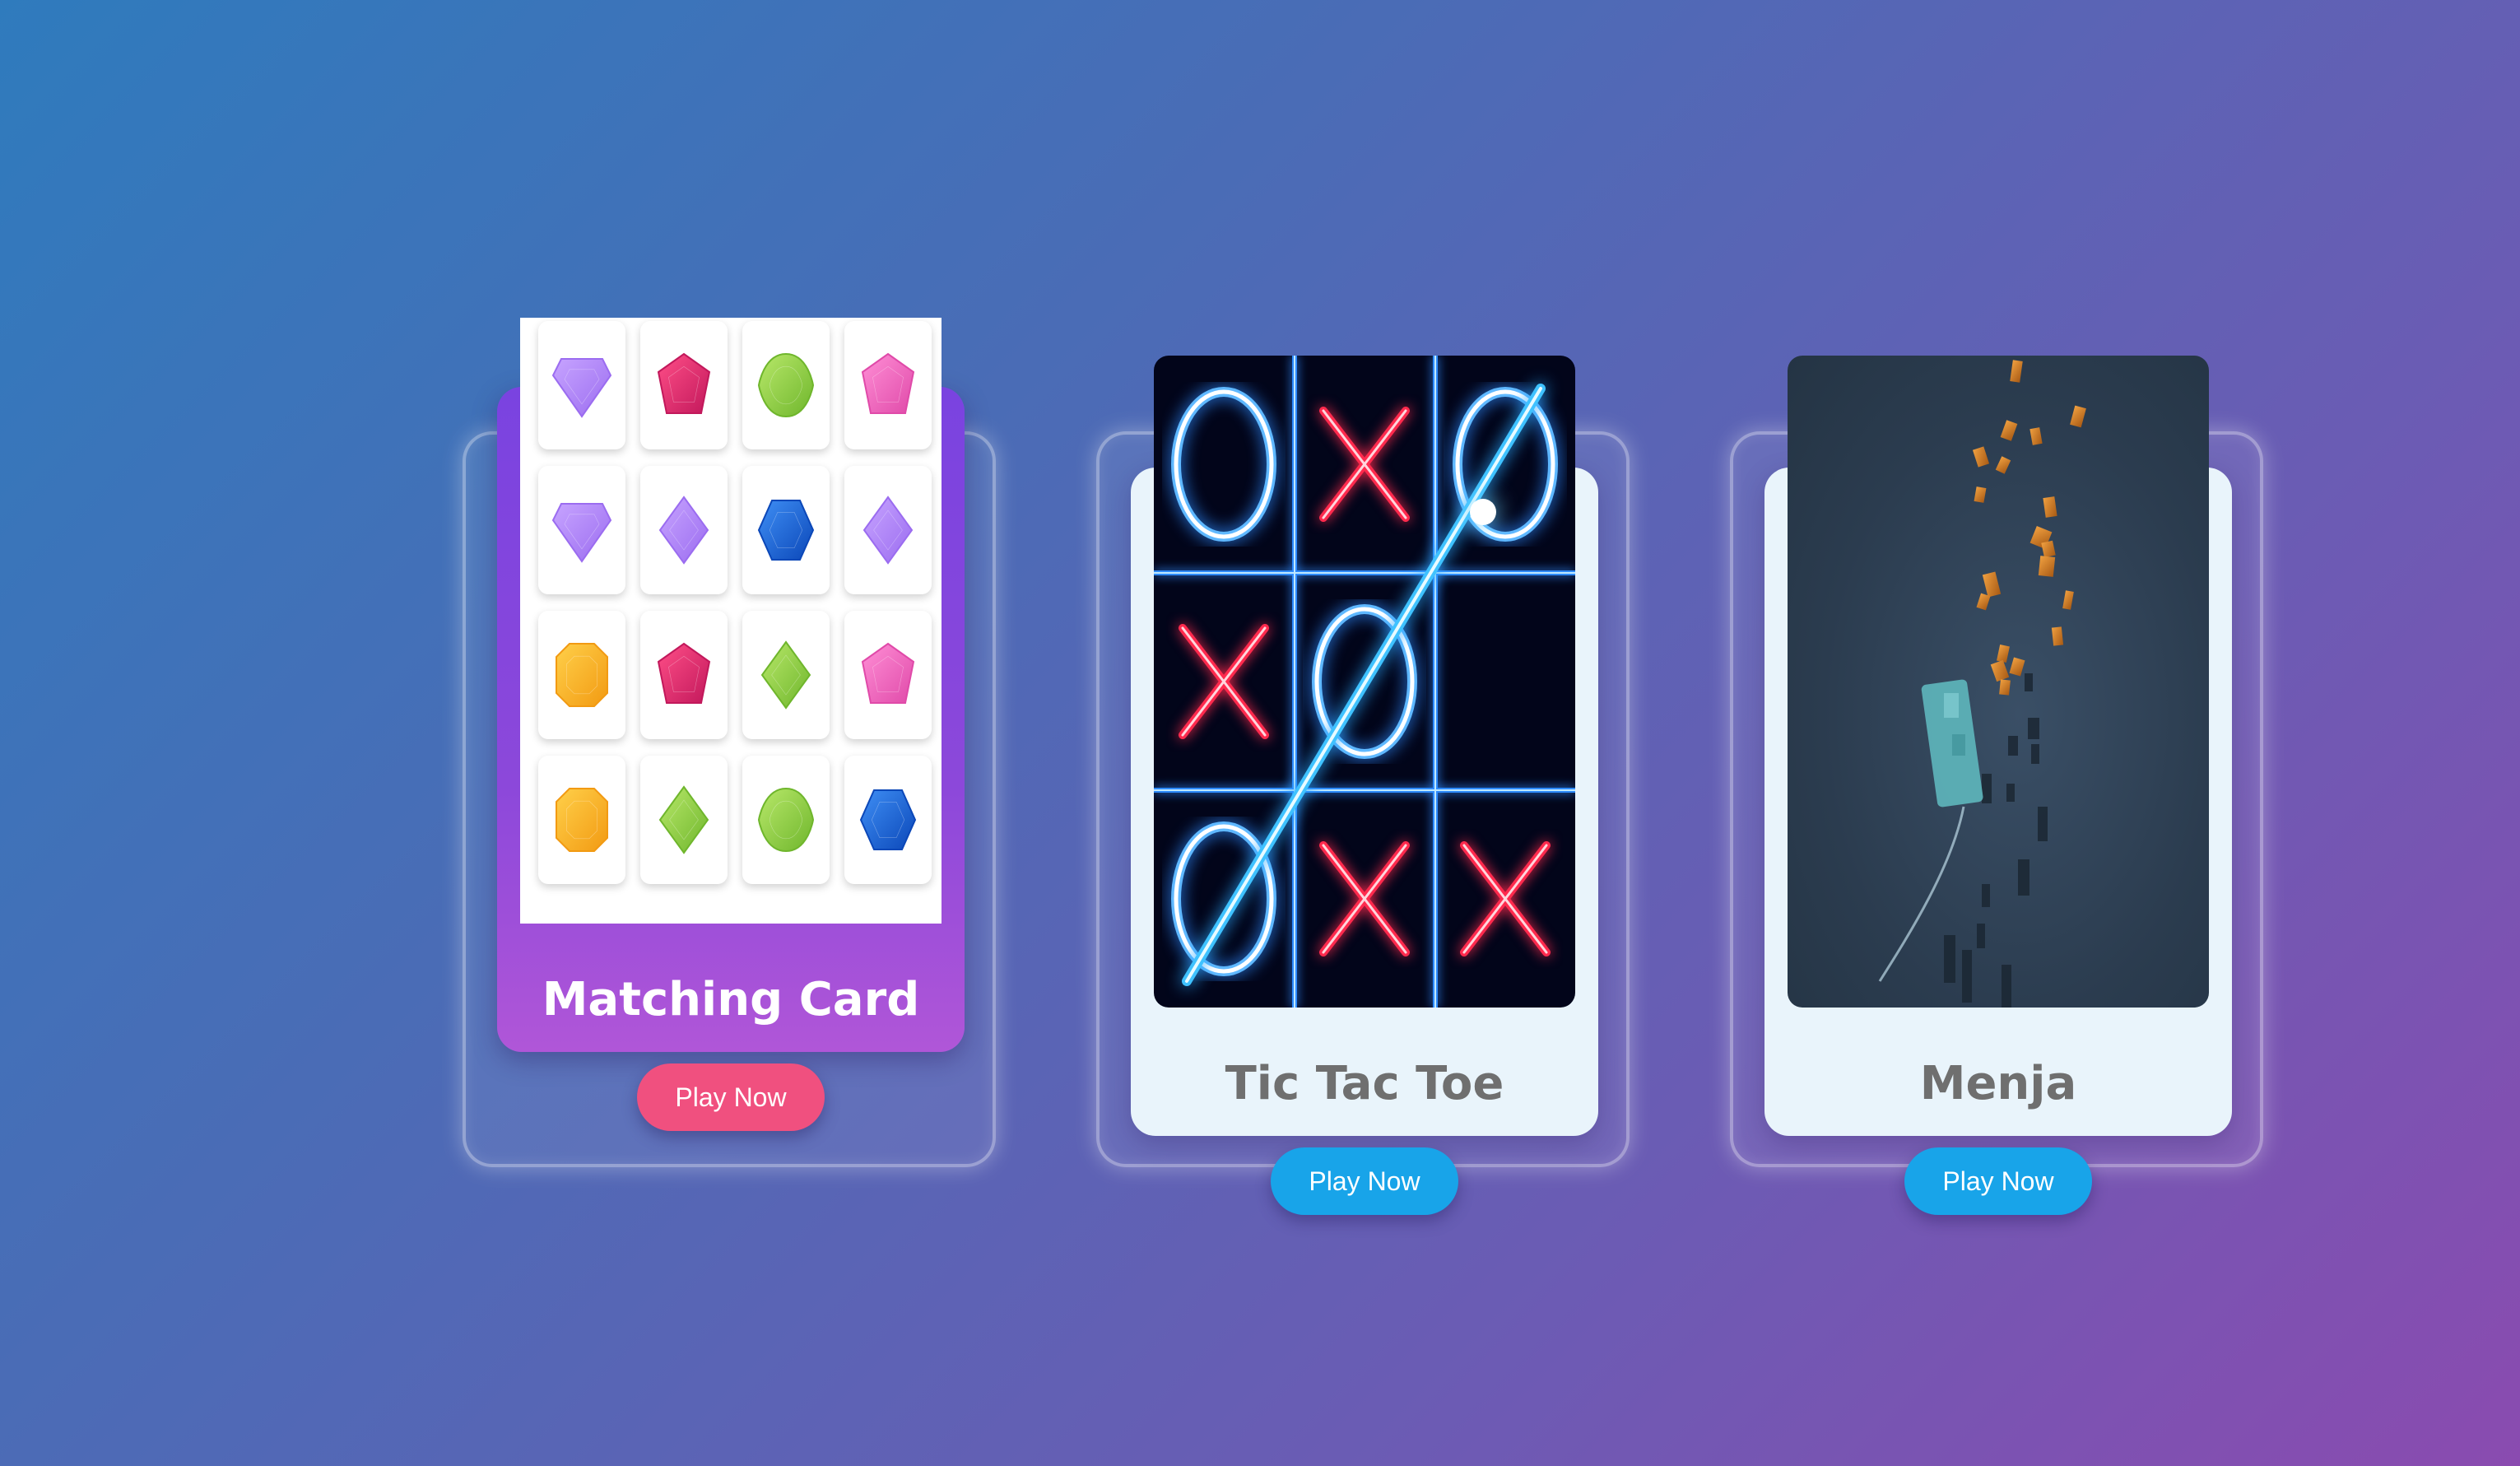 This screenshot has height=1466, width=2520. I want to click on card-title-matching: Matching Card, so click(731, 1000).